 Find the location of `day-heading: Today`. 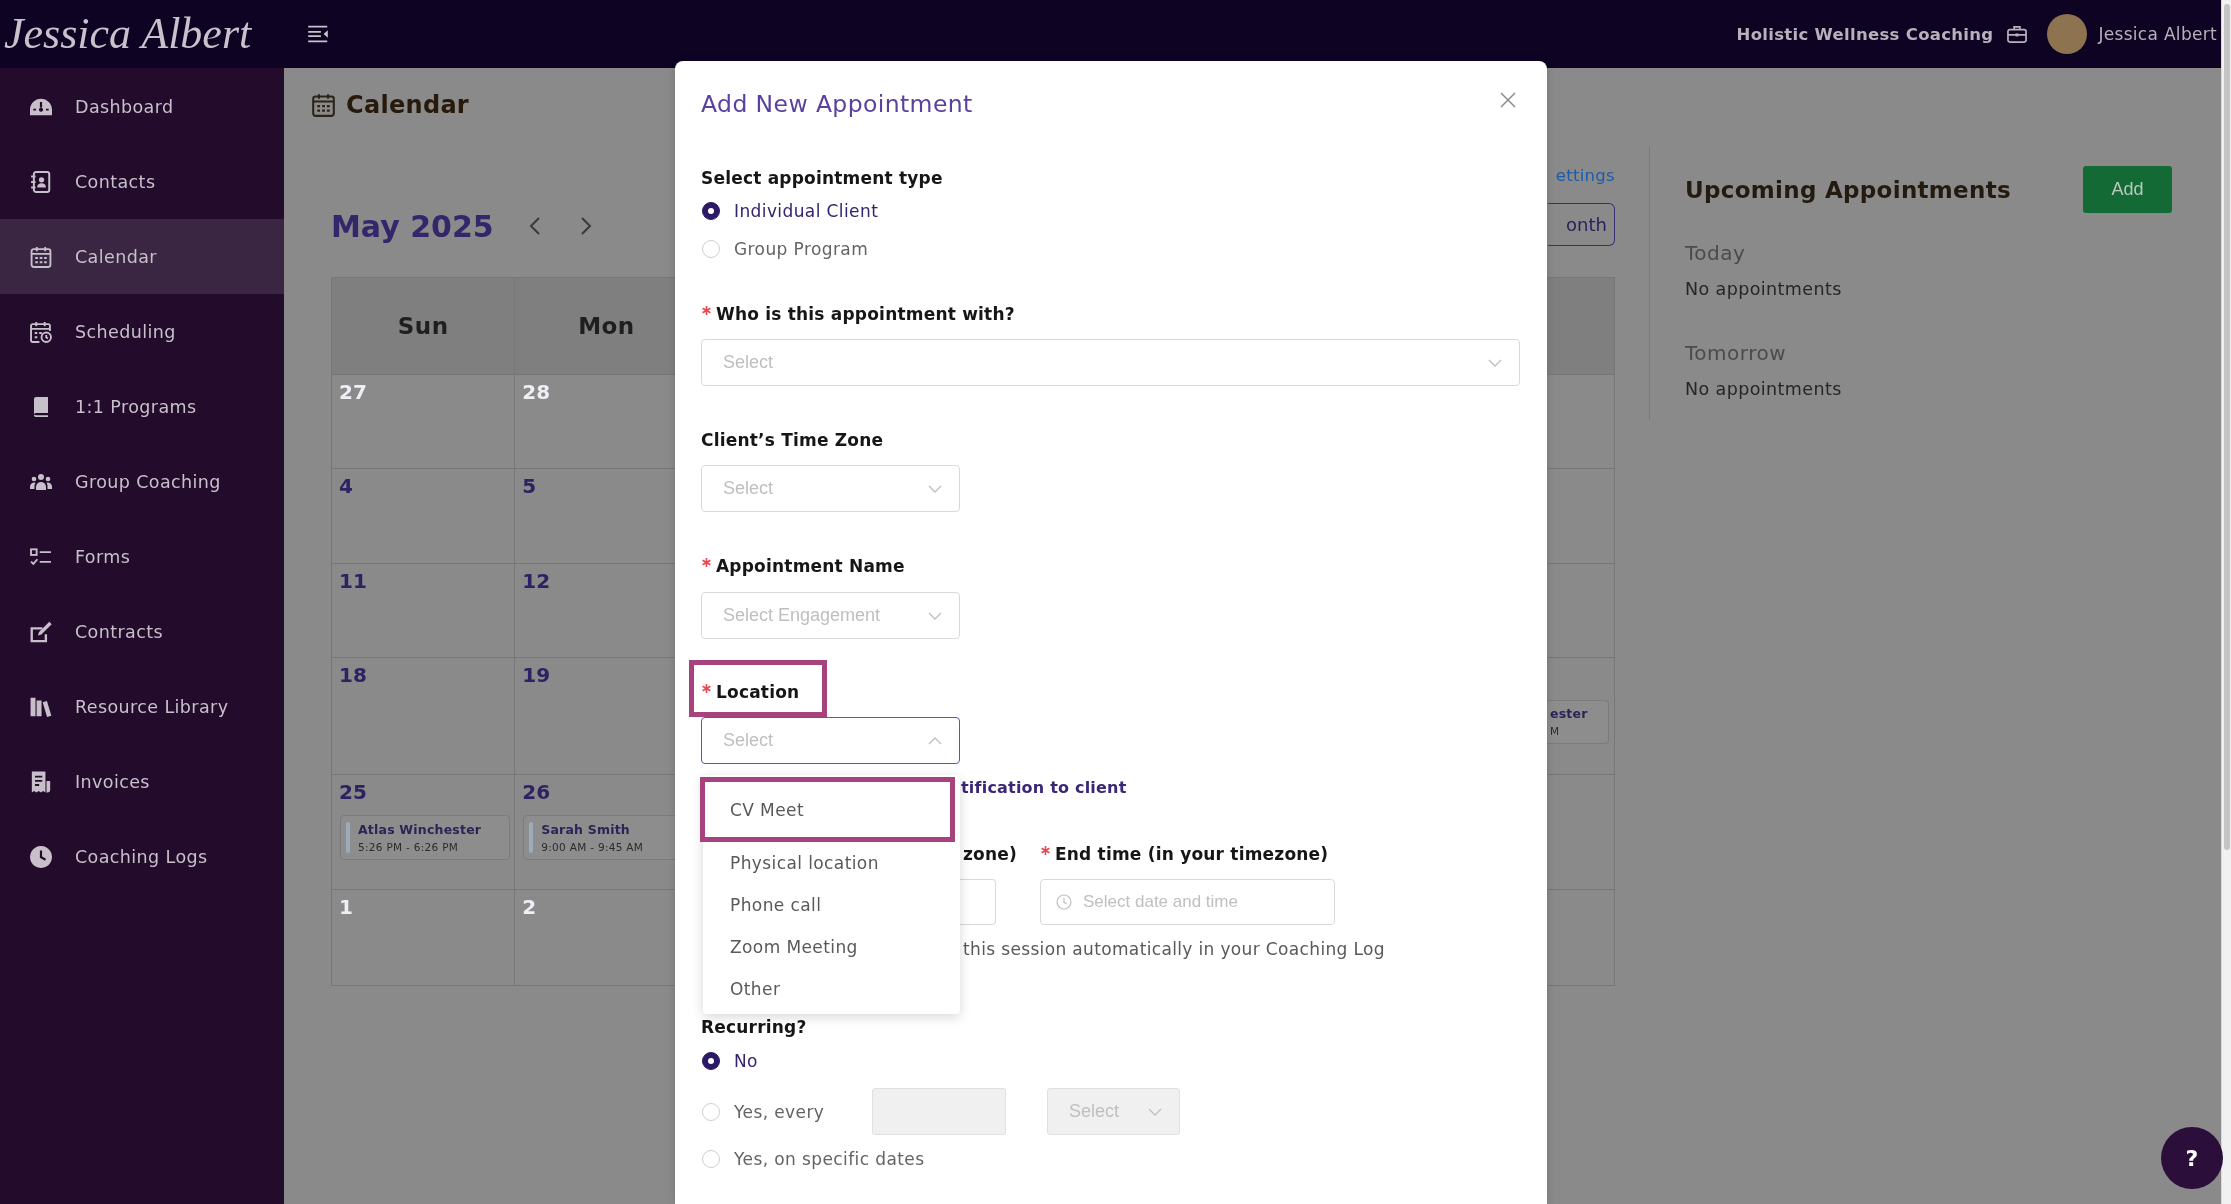

day-heading: Today is located at coordinates (1715, 253).